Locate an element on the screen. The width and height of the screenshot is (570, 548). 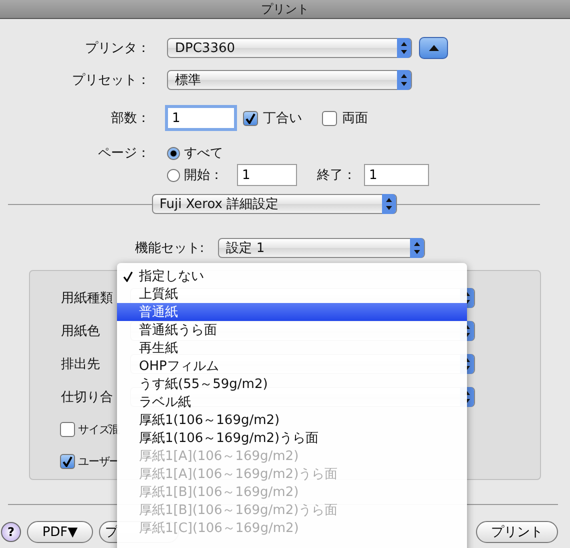
menu-item: 厚紙1(106～169g/m2) is located at coordinates (292, 420).